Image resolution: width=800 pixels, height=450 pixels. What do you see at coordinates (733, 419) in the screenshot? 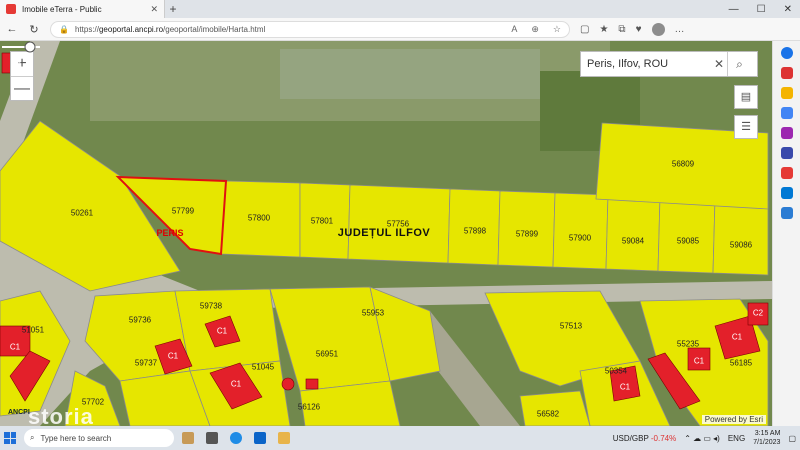
I see `attribution: Powered by Esri` at bounding box center [733, 419].